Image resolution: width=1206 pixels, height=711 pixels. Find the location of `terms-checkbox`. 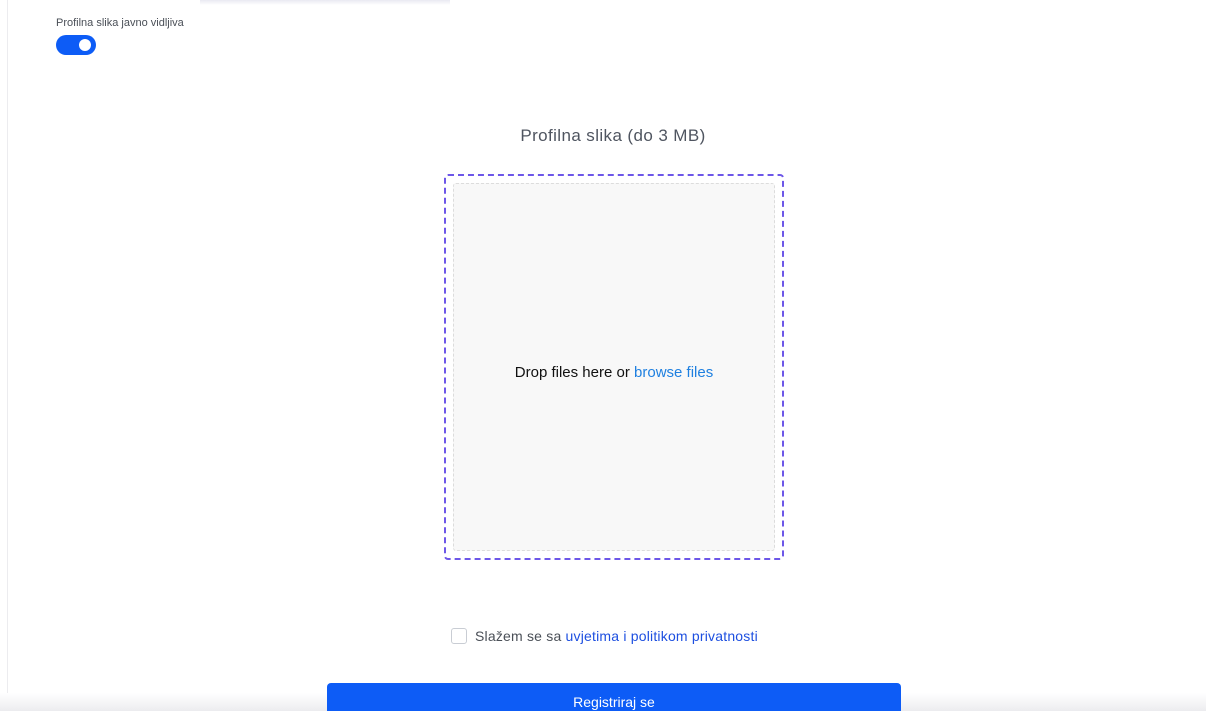

terms-checkbox is located at coordinates (459, 636).